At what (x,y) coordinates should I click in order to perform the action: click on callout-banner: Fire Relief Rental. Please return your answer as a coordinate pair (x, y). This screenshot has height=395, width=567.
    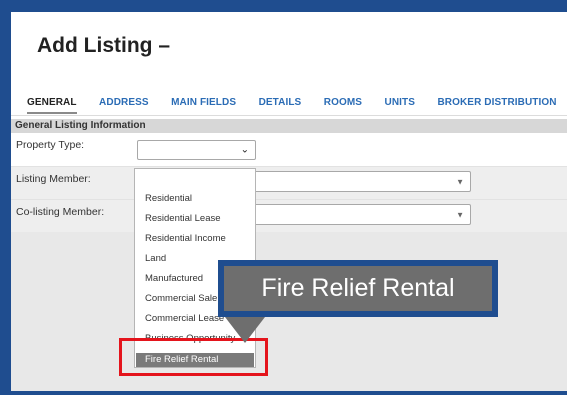
    Looking at the image, I should click on (358, 288).